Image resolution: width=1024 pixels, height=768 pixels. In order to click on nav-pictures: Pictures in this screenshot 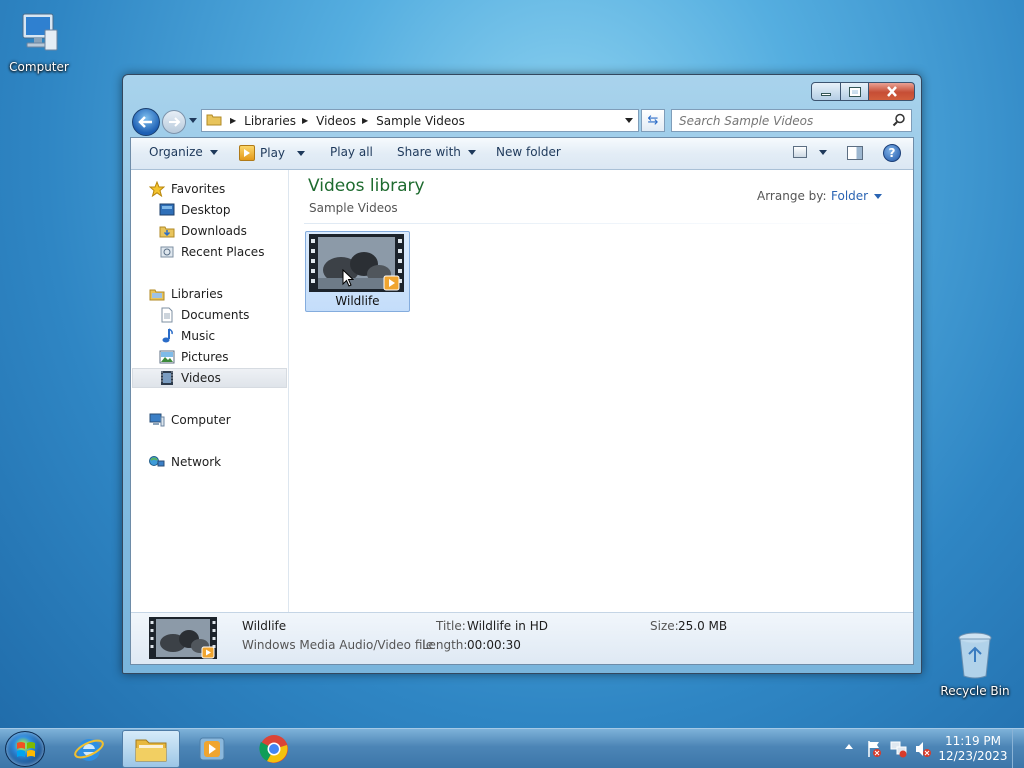, I will do `click(194, 357)`.